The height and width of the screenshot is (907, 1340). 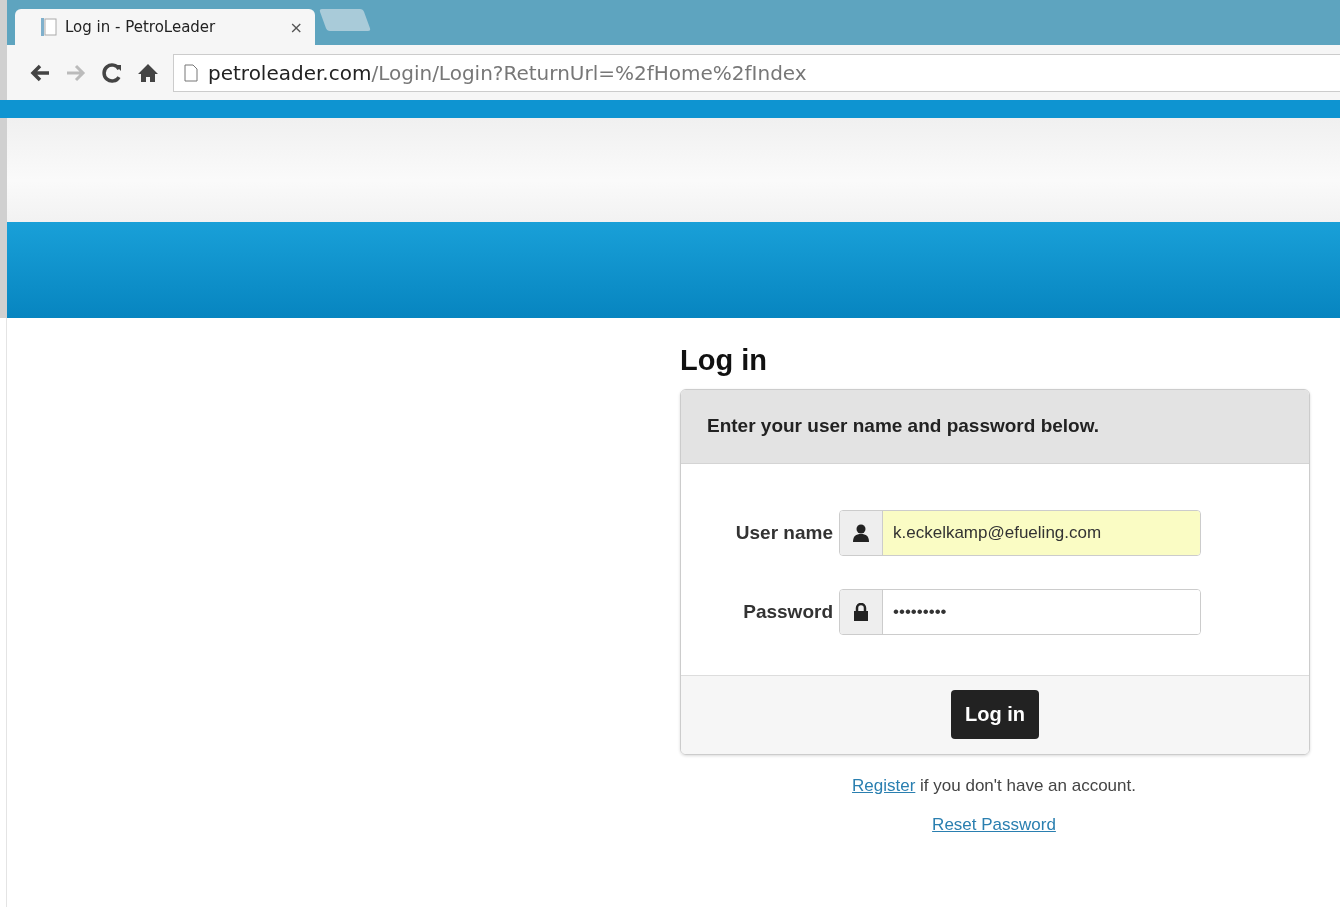 I want to click on page-heading: Log in, so click(x=724, y=360).